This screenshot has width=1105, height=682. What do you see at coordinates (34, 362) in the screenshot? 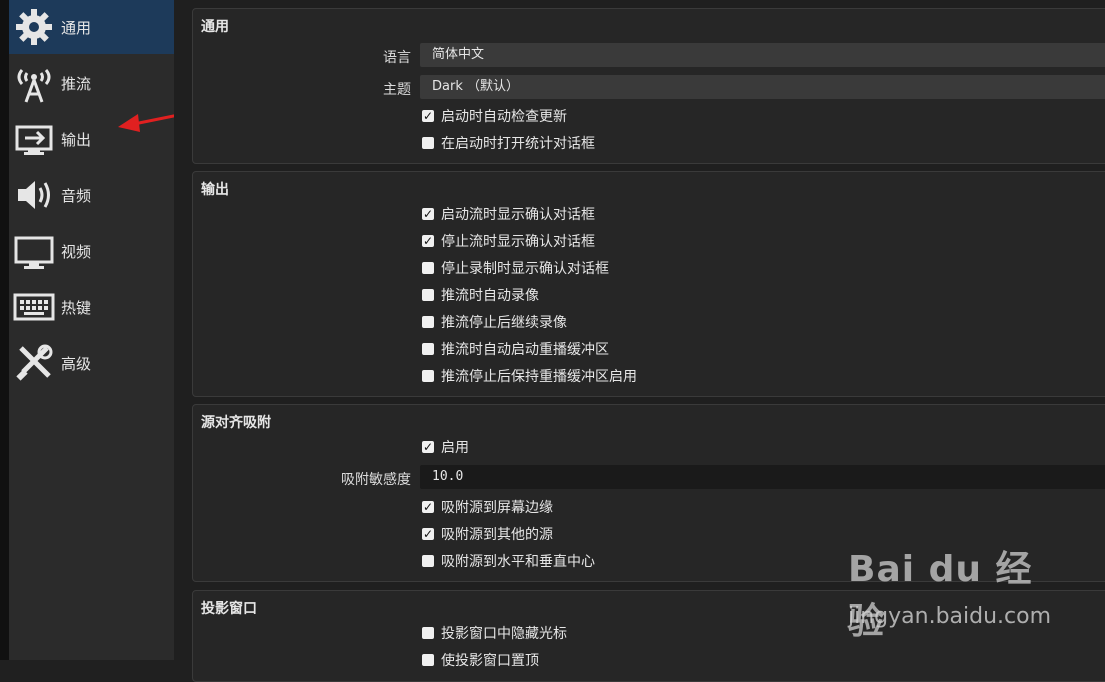
I see `tools-icon` at bounding box center [34, 362].